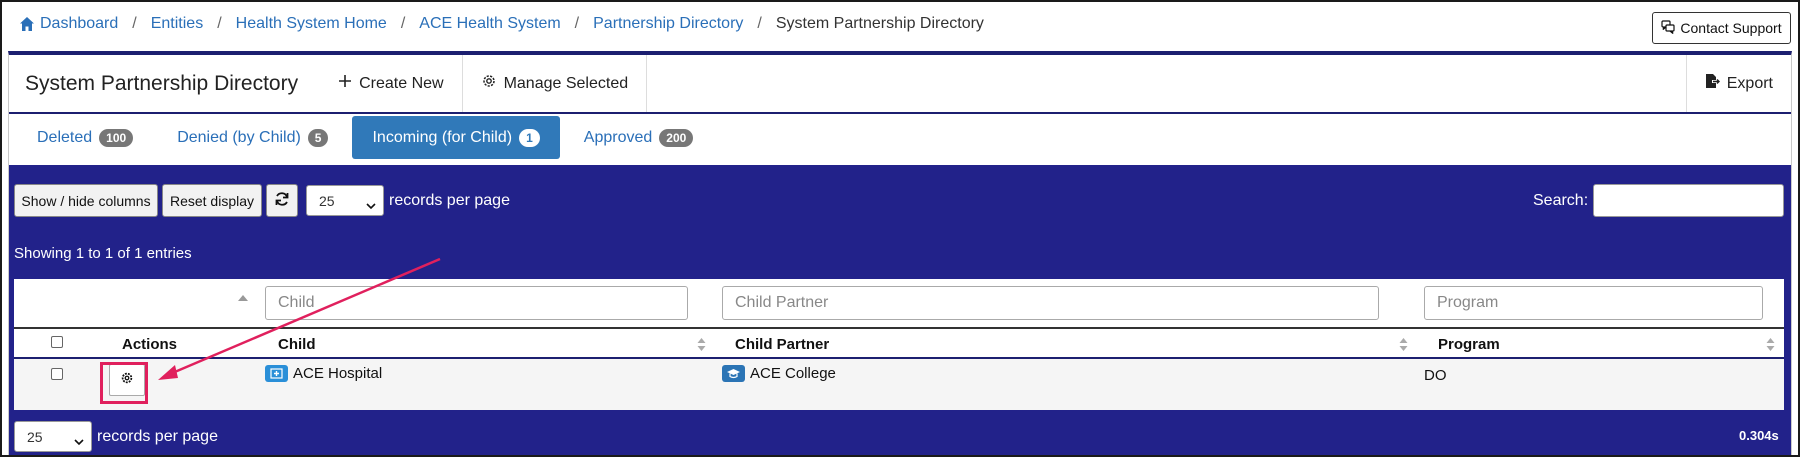 Image resolution: width=1800 pixels, height=457 pixels. What do you see at coordinates (401, 83) in the screenshot?
I see `create-new-label: Create New` at bounding box center [401, 83].